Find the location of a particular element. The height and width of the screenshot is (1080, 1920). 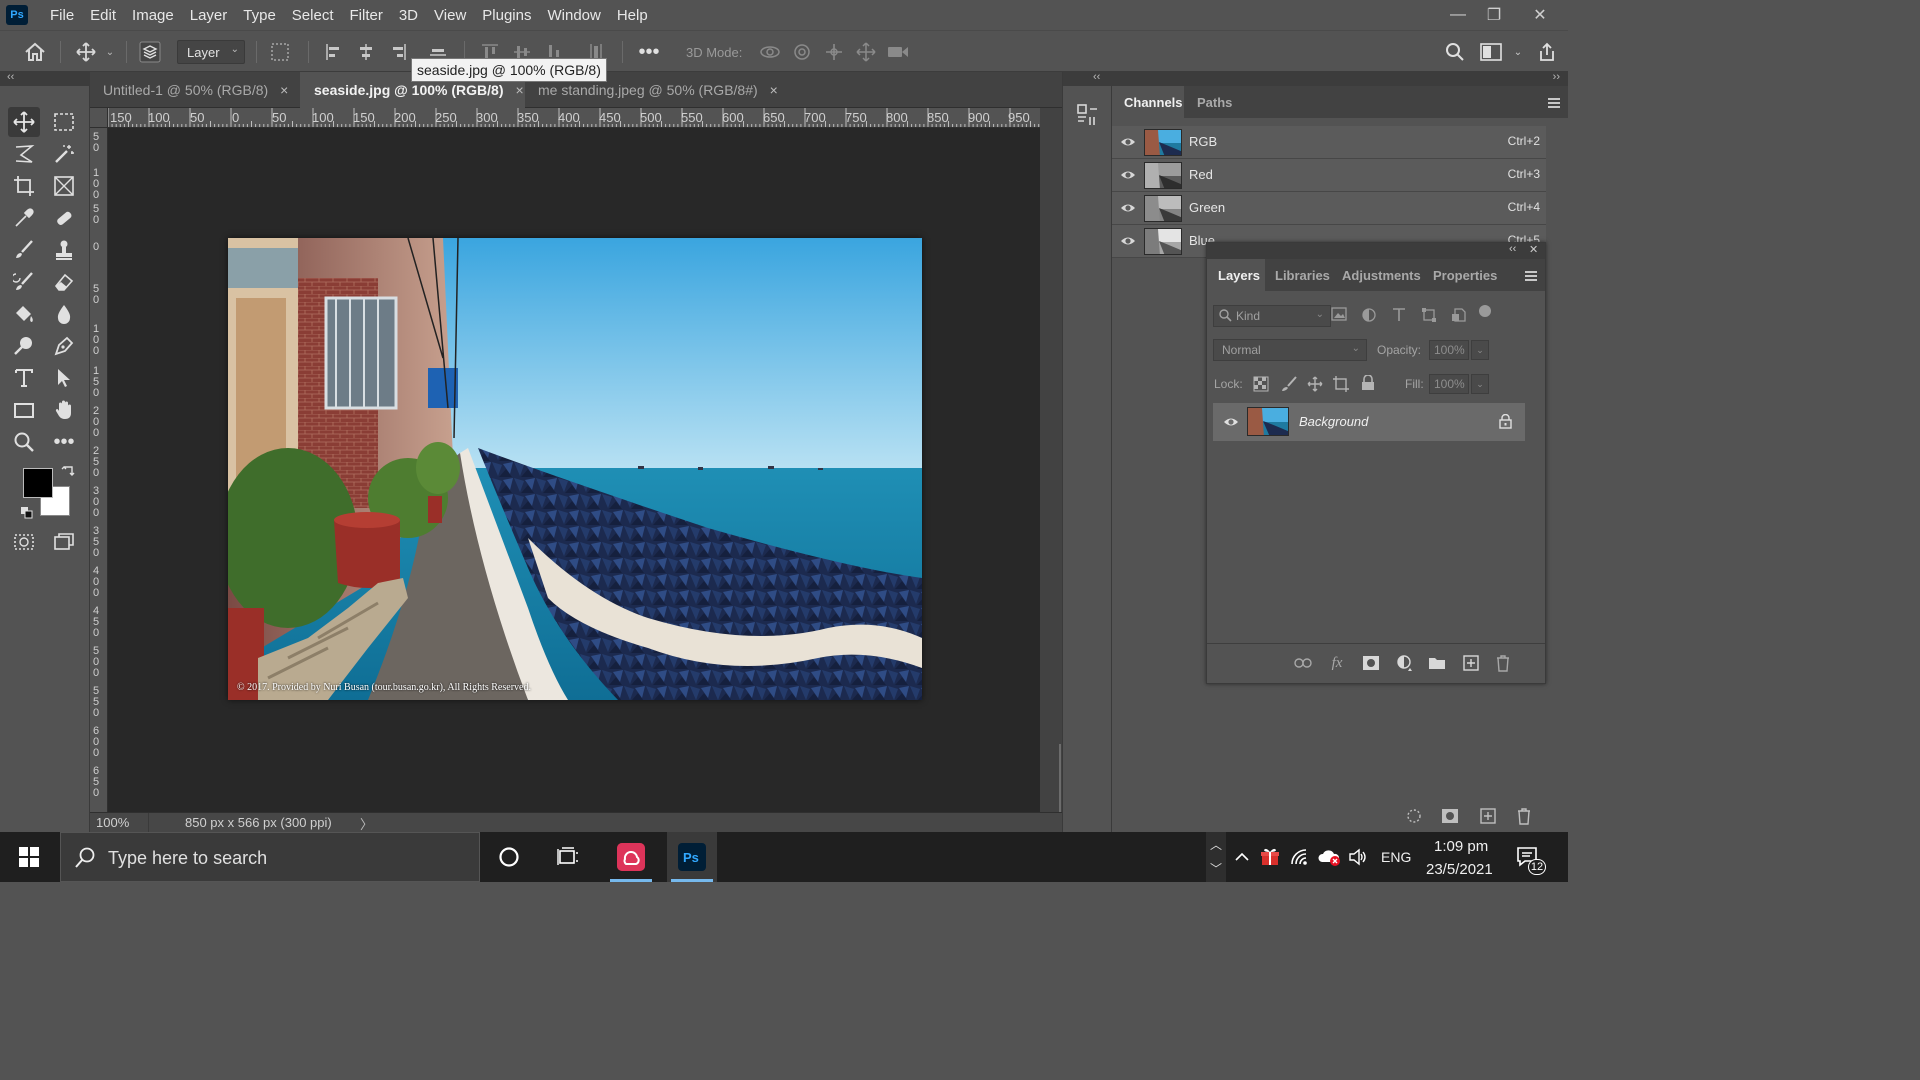

auto-select-layers-icon is located at coordinates (150, 52).